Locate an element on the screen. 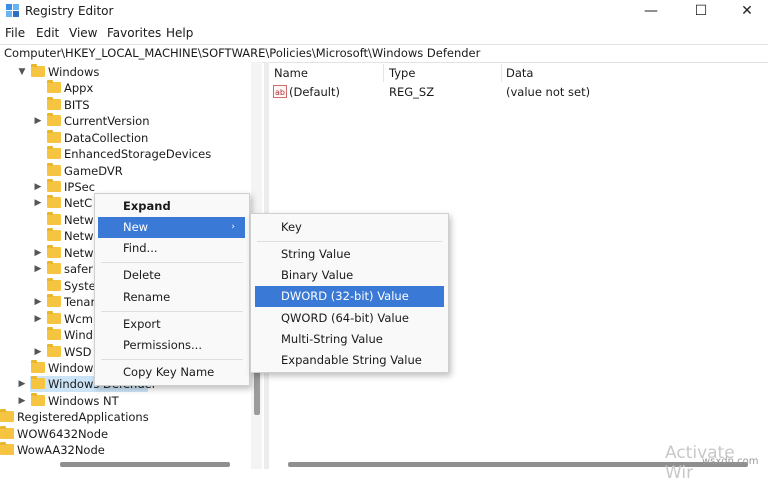  tree-item-appx: Appx is located at coordinates (125, 88).